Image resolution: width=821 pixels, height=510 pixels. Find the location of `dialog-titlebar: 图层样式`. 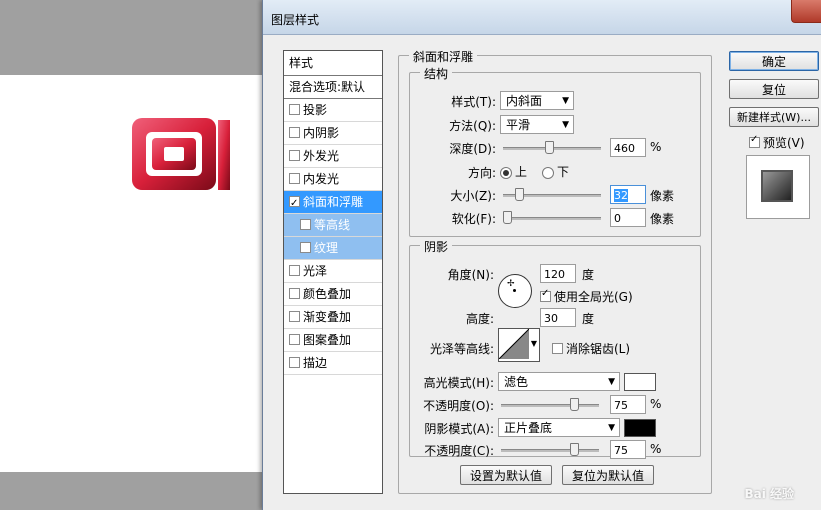

dialog-titlebar: 图层样式 is located at coordinates (542, 17).